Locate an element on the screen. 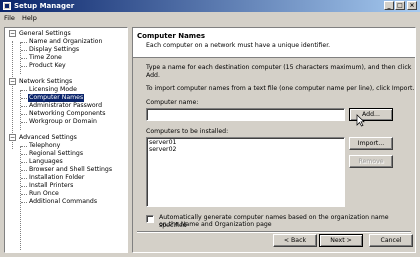 The height and width of the screenshot is (257, 420). tree-item-product-key: Product Key is located at coordinates (47, 66).